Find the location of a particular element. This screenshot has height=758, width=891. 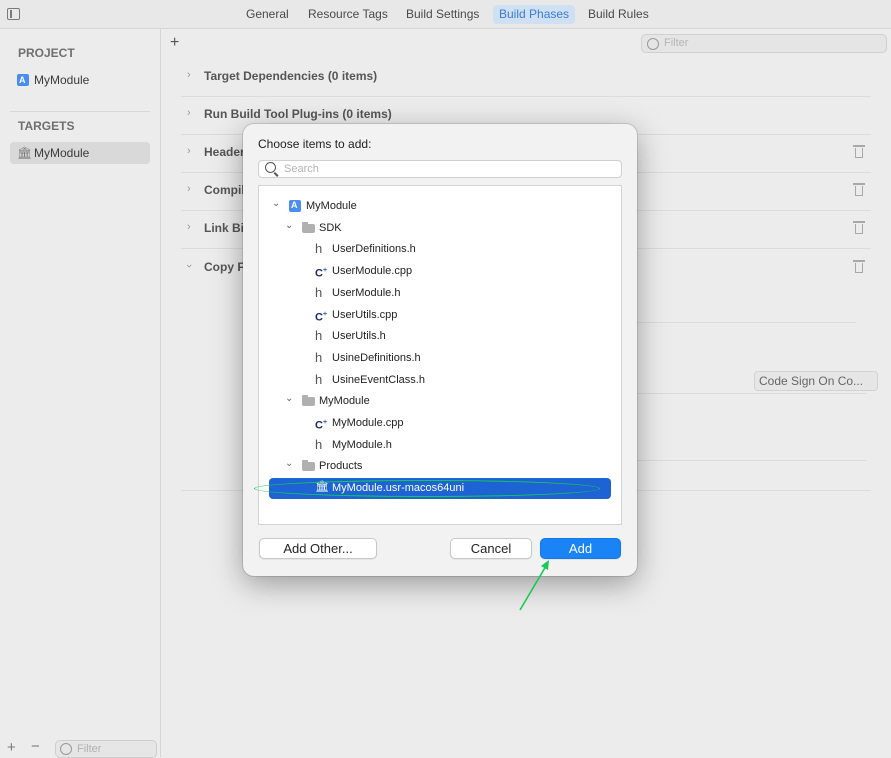

dialog-title: Choose items to add: is located at coordinates (315, 144).